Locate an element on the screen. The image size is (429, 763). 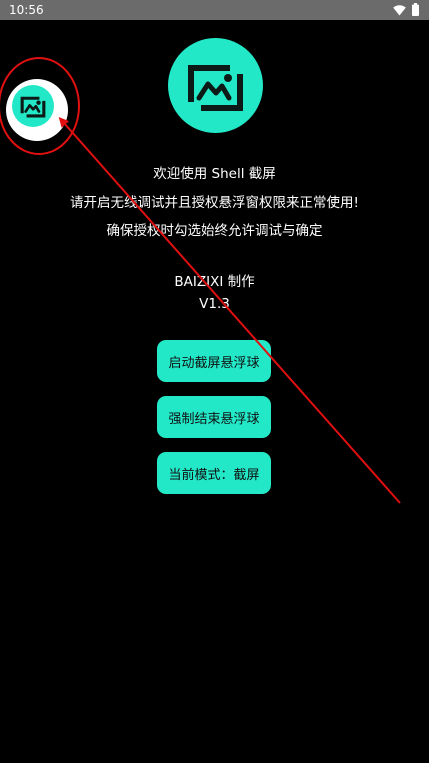
version-text: V1.3 is located at coordinates (214, 304).